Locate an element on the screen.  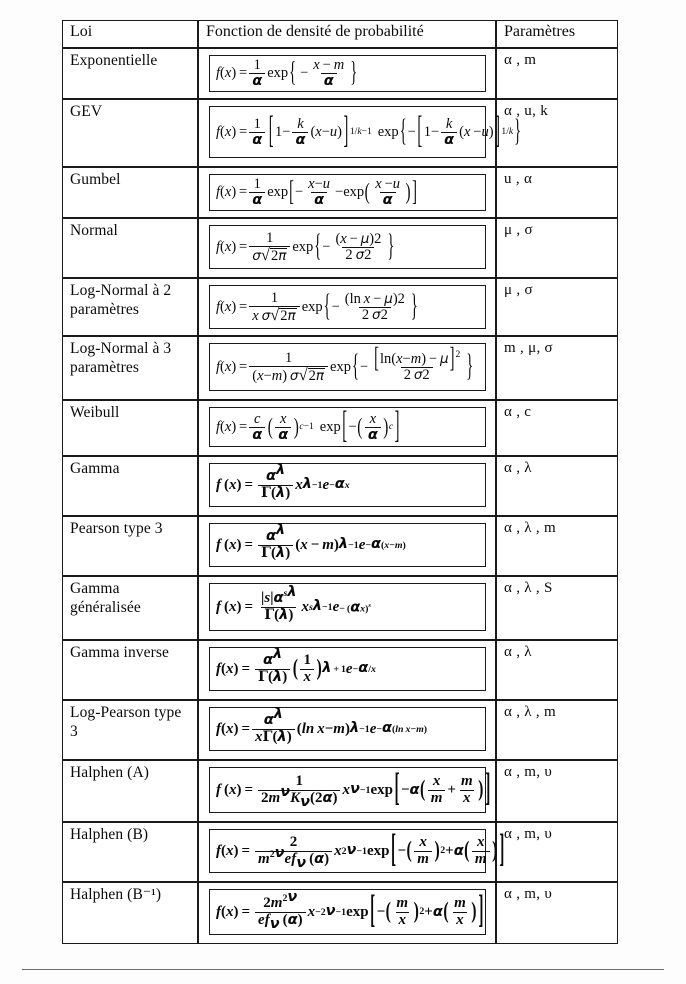
parameters-gumbel: u , α is located at coordinates (557, 193).